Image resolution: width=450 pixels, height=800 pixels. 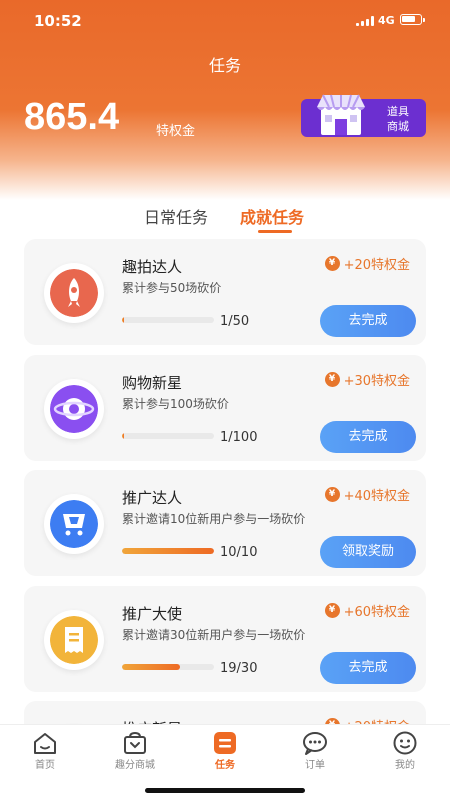 What do you see at coordinates (315, 765) in the screenshot?
I see `tabbar-label: 订单` at bounding box center [315, 765].